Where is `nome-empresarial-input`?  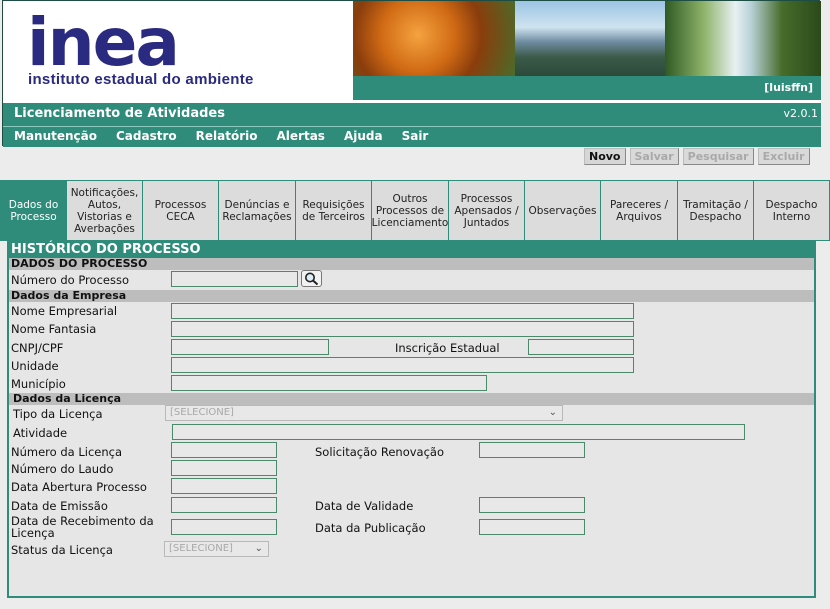
nome-empresarial-input is located at coordinates (402, 311).